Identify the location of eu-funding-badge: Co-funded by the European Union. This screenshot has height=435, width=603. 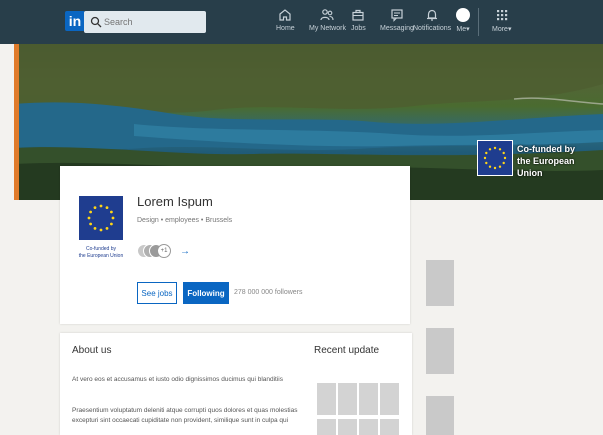
(537, 157).